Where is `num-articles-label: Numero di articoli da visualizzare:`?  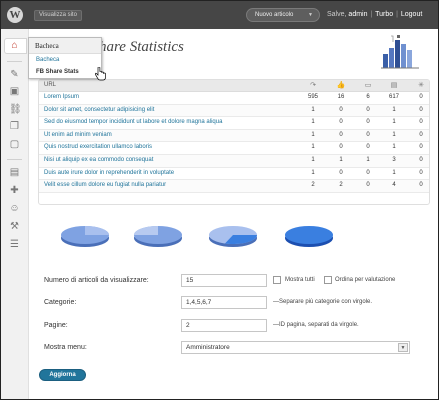 num-articles-label: Numero di articoli da visualizzare: is located at coordinates (96, 280).